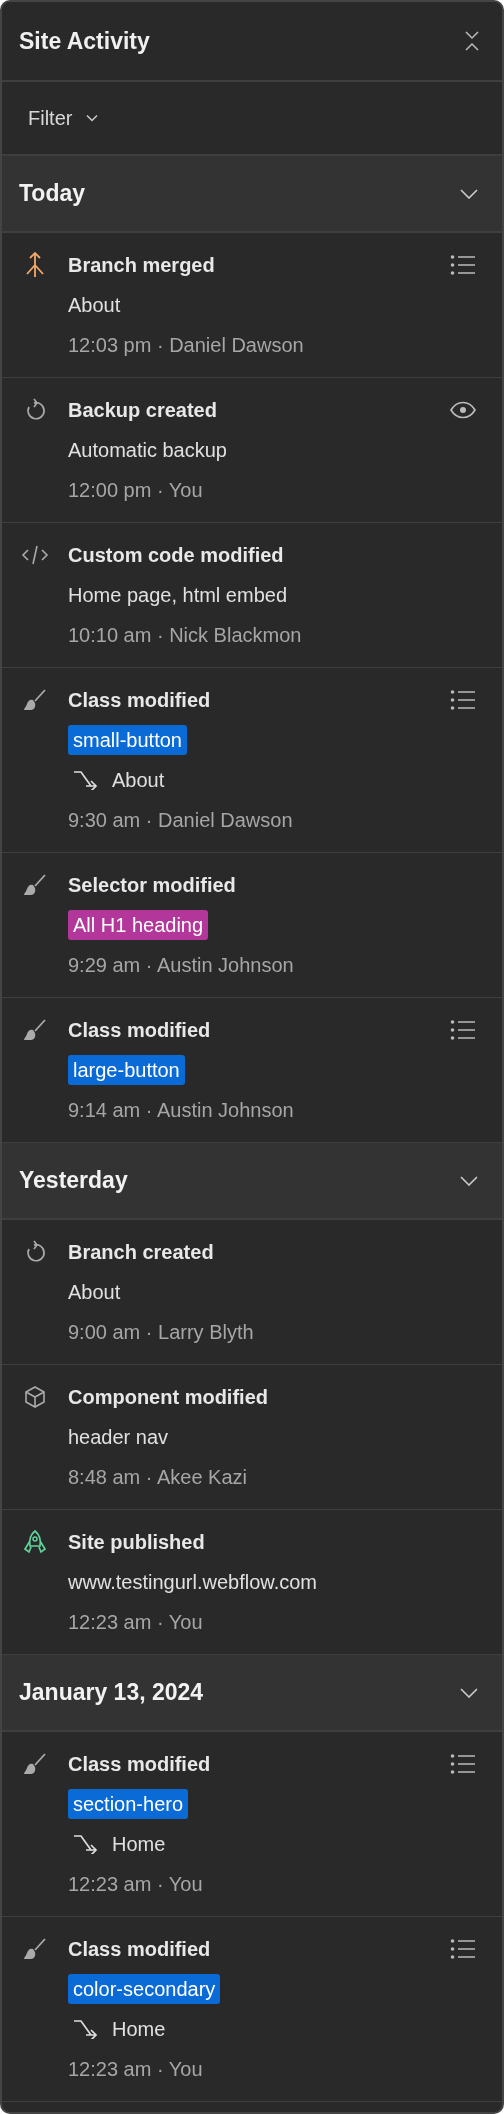 This screenshot has width=504, height=2114. I want to click on group-label: Yesterday, so click(73, 1180).